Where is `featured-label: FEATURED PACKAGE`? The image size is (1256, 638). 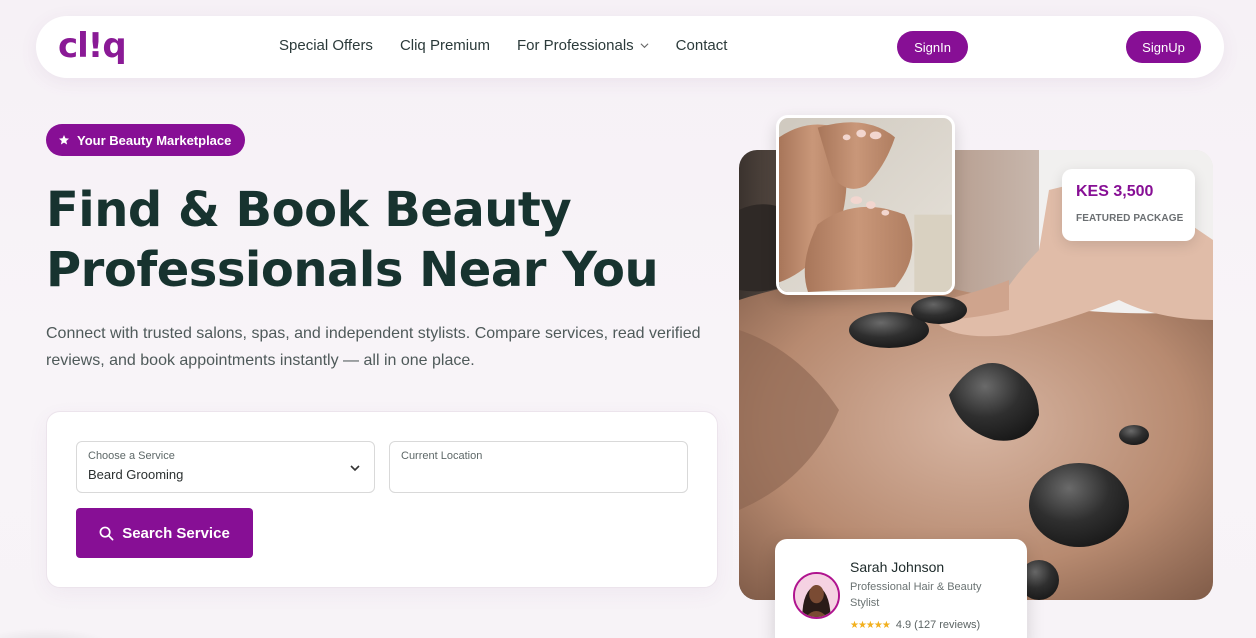
featured-label: FEATURED PACKAGE is located at coordinates (1130, 218).